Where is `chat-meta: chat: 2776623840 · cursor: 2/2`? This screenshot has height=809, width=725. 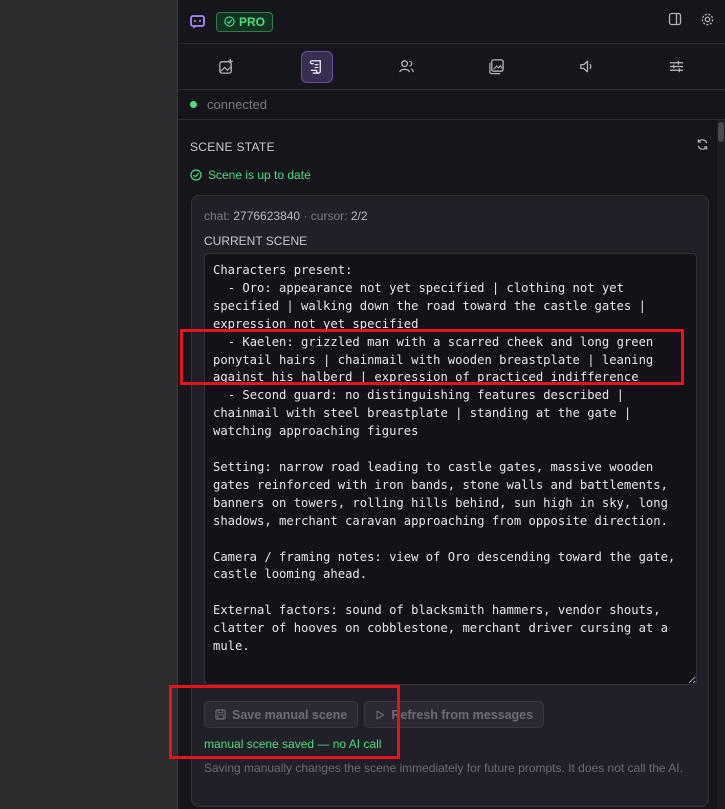 chat-meta: chat: 2776623840 · cursor: 2/2 is located at coordinates (286, 216).